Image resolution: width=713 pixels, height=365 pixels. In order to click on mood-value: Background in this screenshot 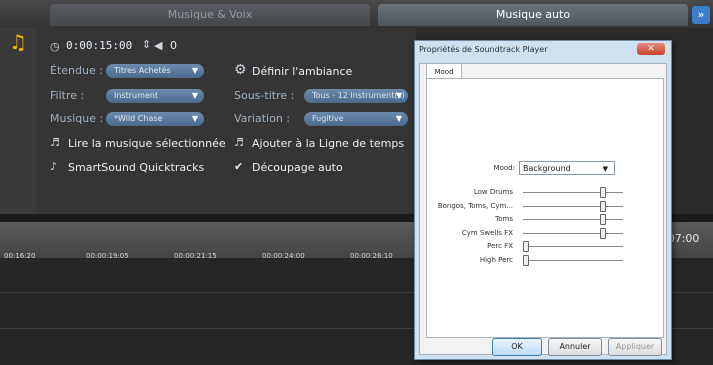, I will do `click(547, 168)`.